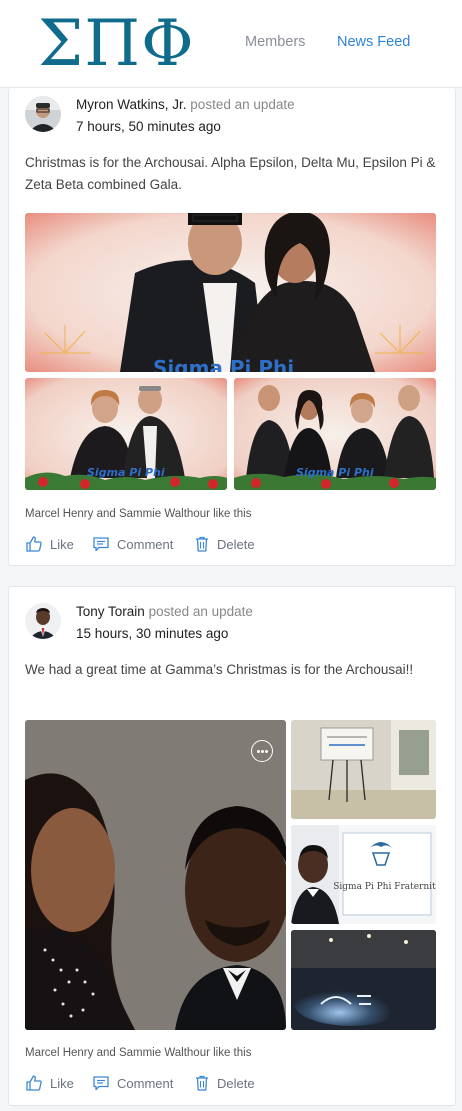 The height and width of the screenshot is (1111, 462). Describe the element at coordinates (363, 874) in the screenshot. I see `post-photo: Sigma Pi Phi Fraternity` at that location.